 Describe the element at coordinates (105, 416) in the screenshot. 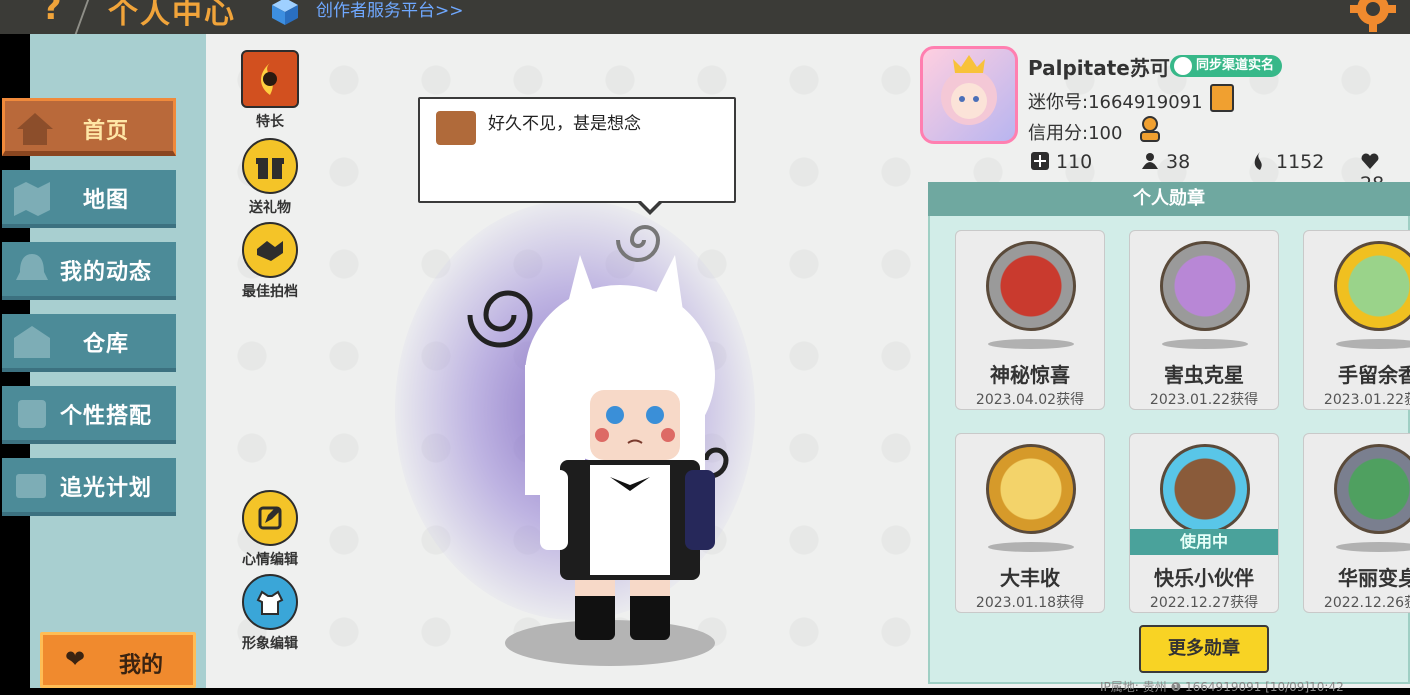

I see `sidebar-item-label: 个性搭配` at that location.